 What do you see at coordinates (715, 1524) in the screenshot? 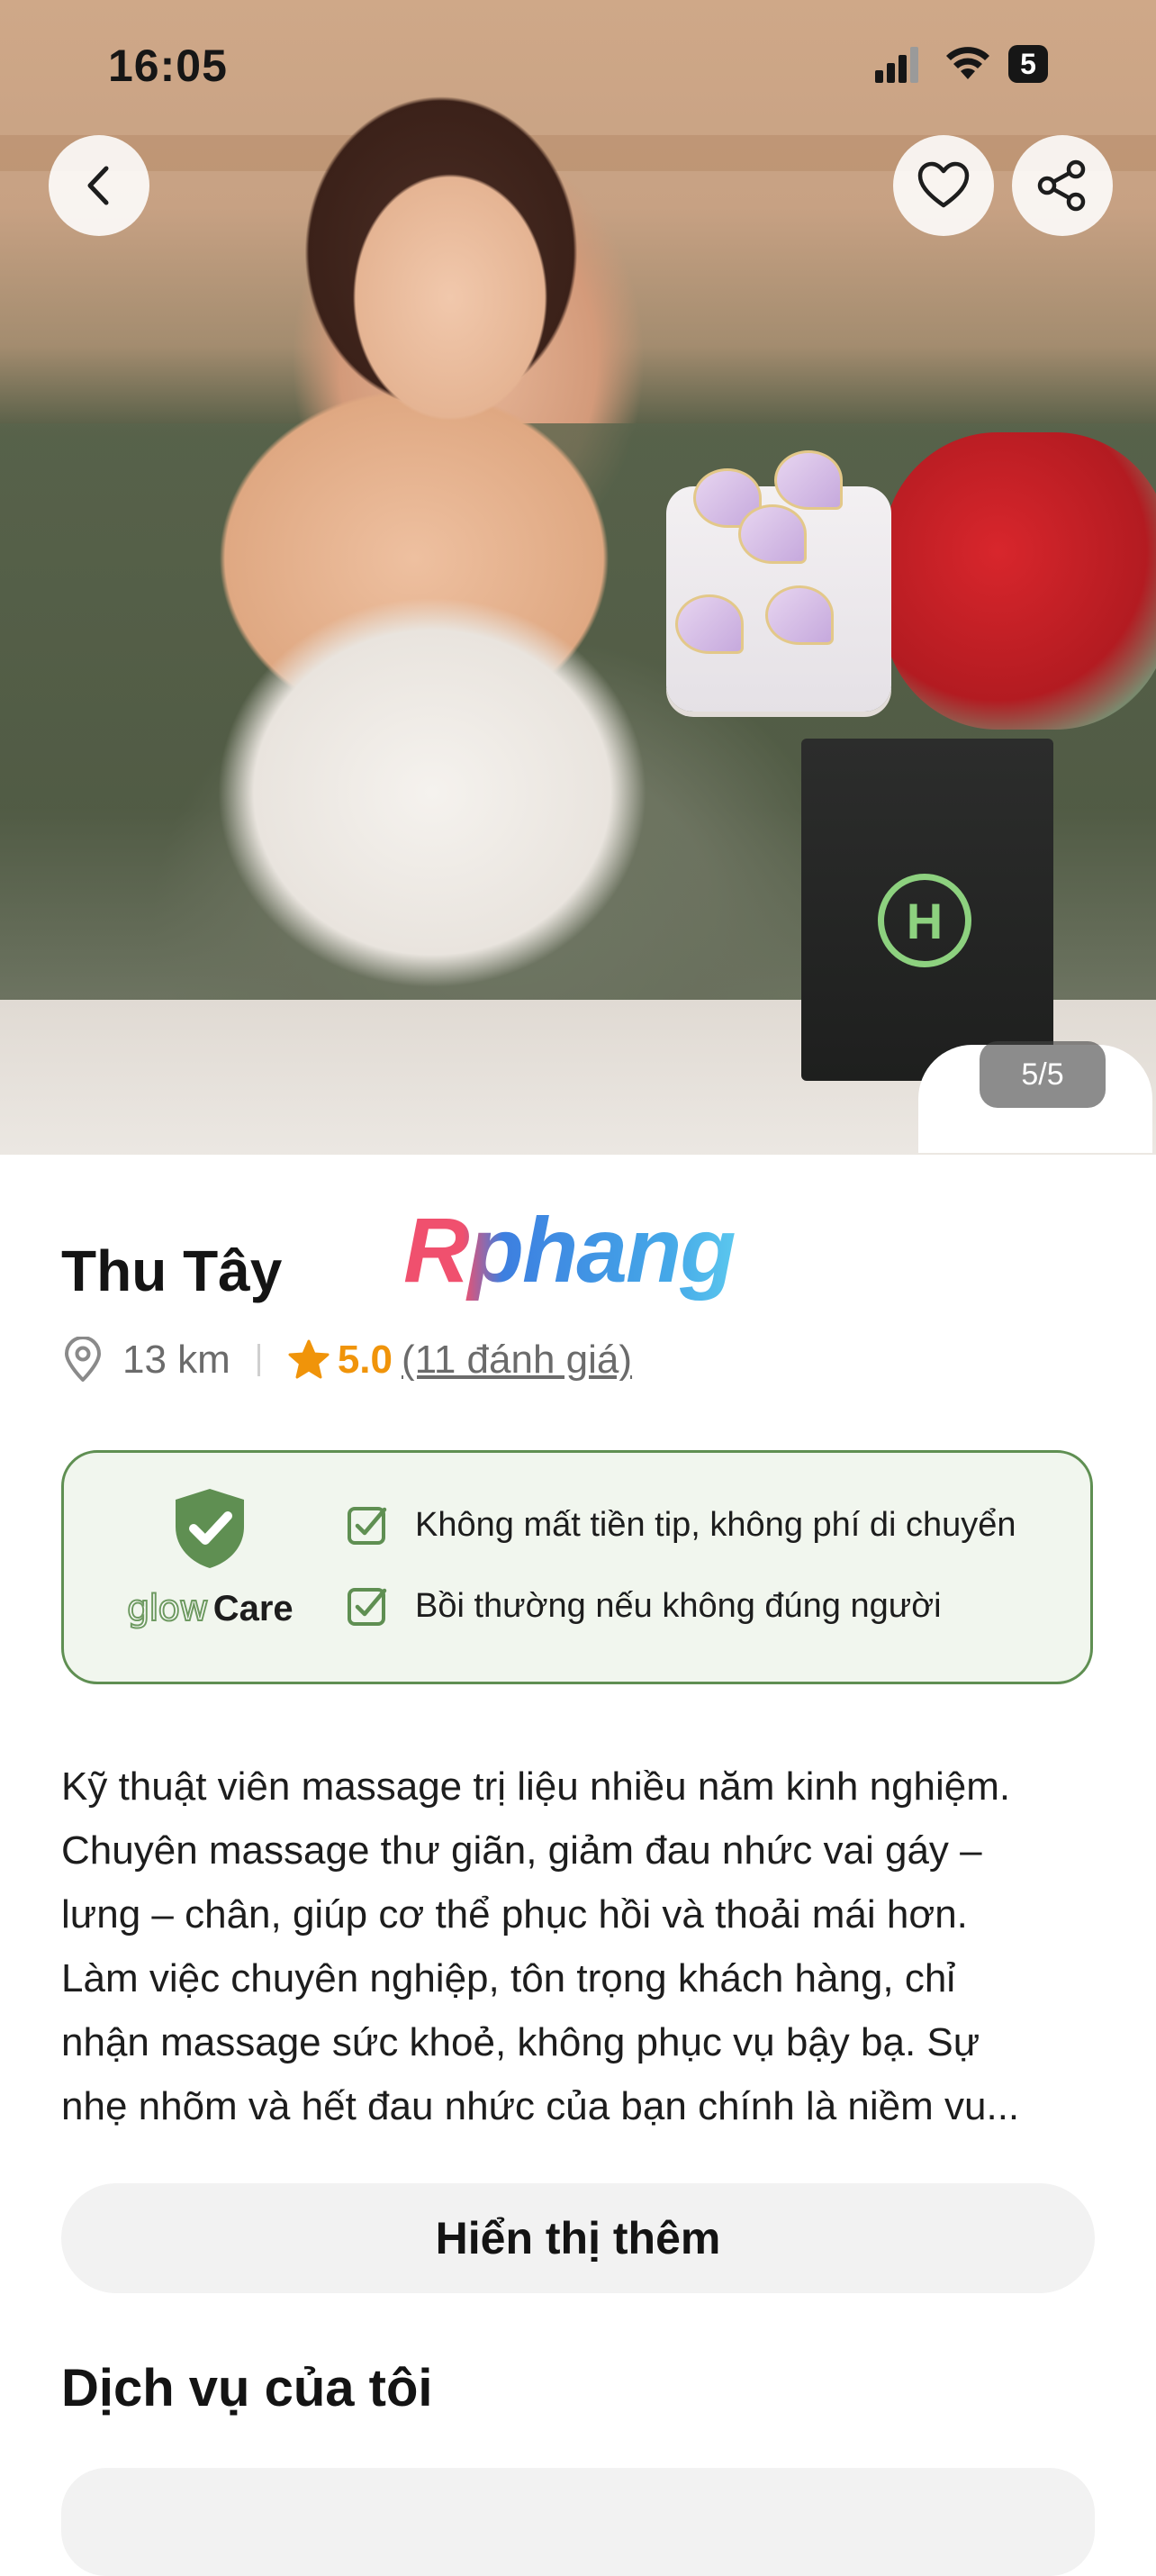
I see `benefit-text: Không mất tiền tip, không phí di chuyển` at bounding box center [715, 1524].